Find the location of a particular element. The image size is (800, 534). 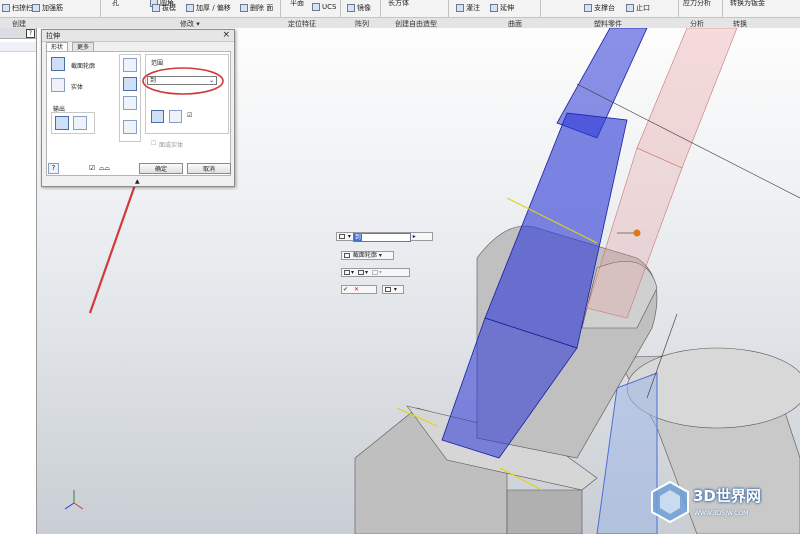

rib-icon is located at coordinates (36, 8).